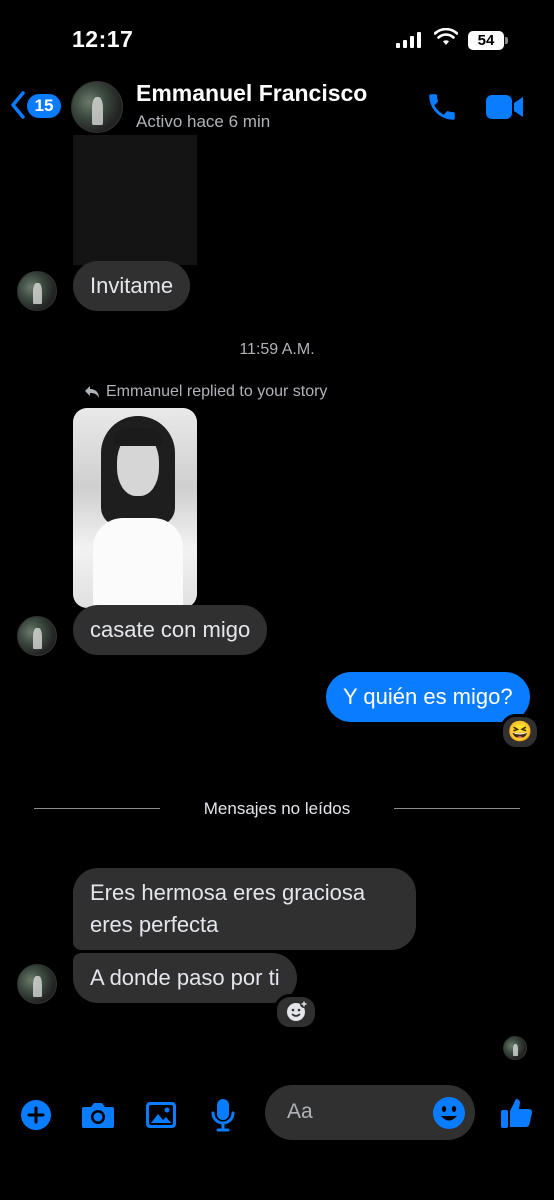  Describe the element at coordinates (135, 200) in the screenshot. I see `shared-media-preview` at that location.